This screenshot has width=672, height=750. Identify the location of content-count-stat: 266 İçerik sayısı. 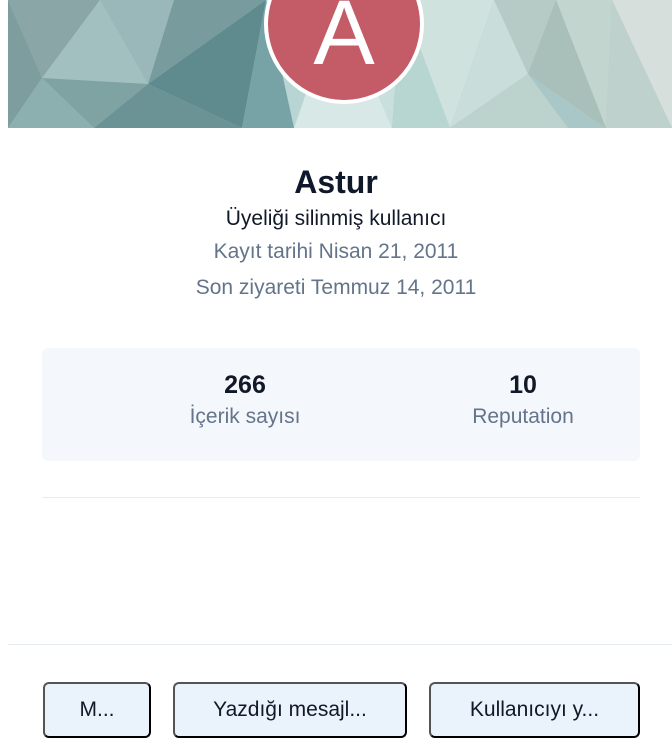
(245, 402).